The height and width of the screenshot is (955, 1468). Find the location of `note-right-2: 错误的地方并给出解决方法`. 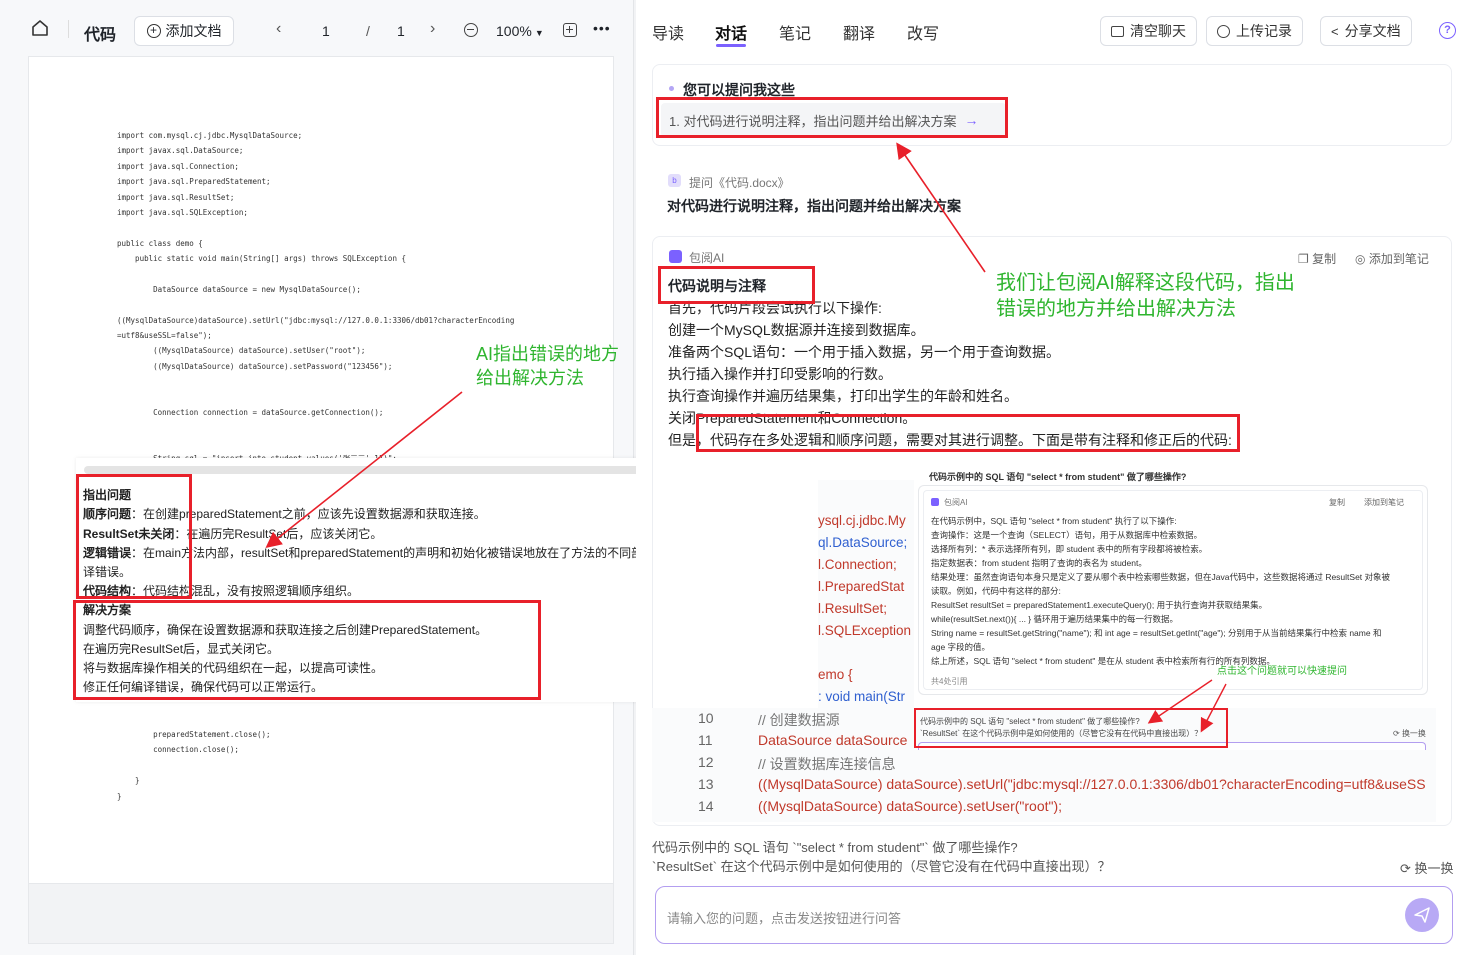

note-right-2: 错误的地方并给出解决方法 is located at coordinates (1116, 309).